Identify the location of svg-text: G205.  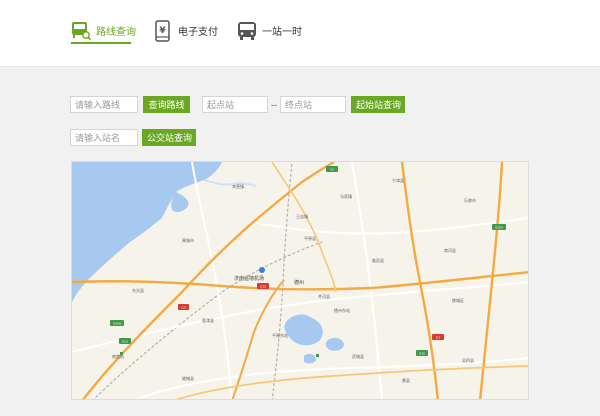
(499, 228).